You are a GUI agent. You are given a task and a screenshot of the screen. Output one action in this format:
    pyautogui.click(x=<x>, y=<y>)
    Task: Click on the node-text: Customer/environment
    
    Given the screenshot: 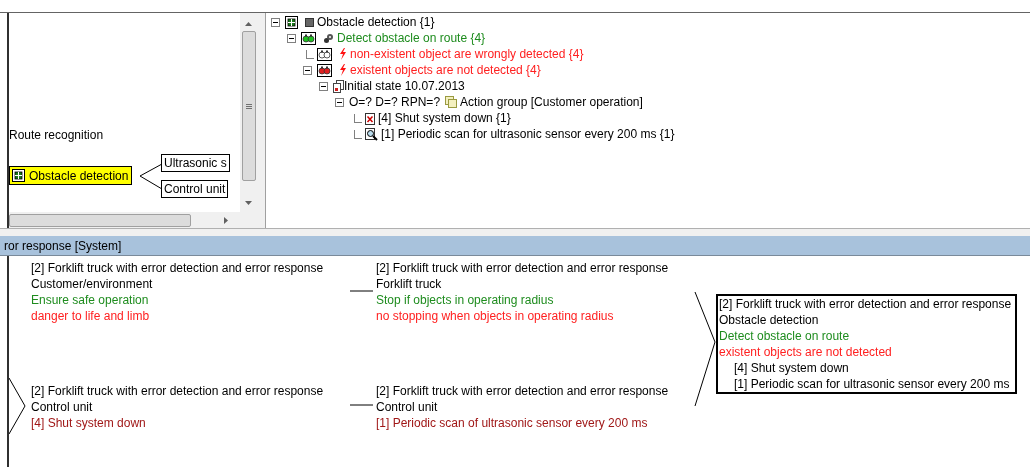 What is the action you would take?
    pyautogui.click(x=92, y=284)
    